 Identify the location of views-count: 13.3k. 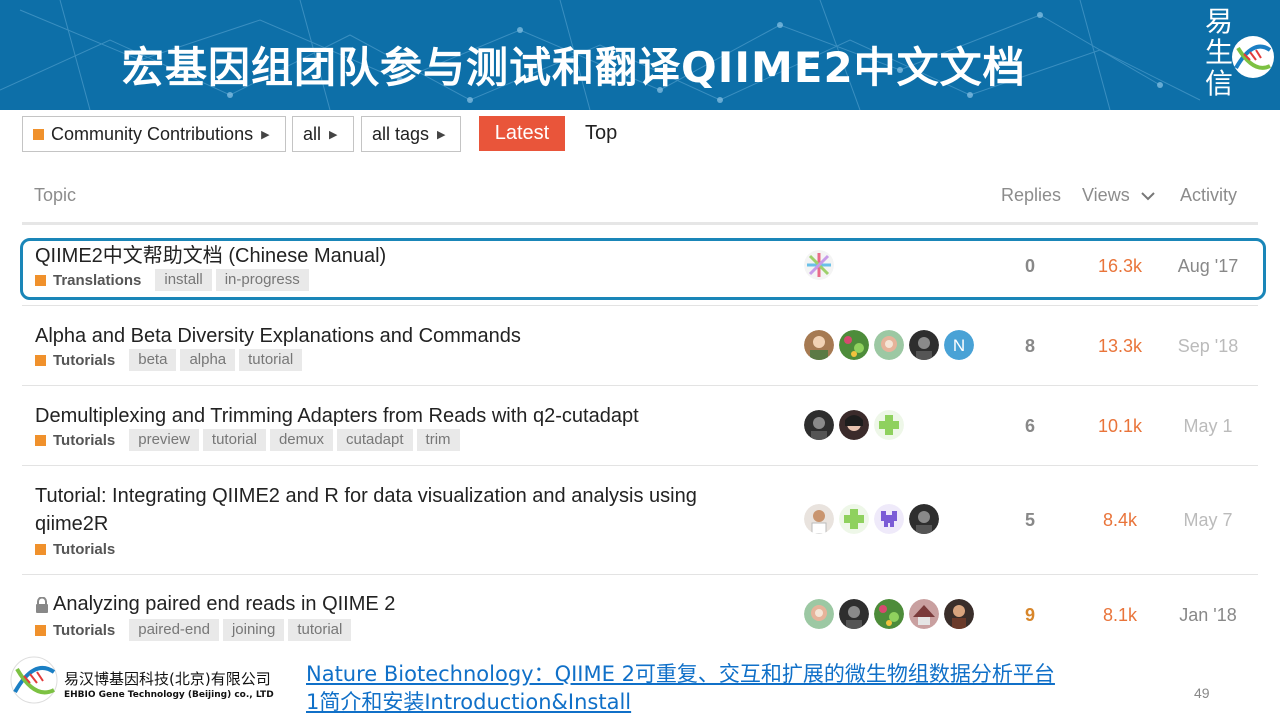
(1120, 346).